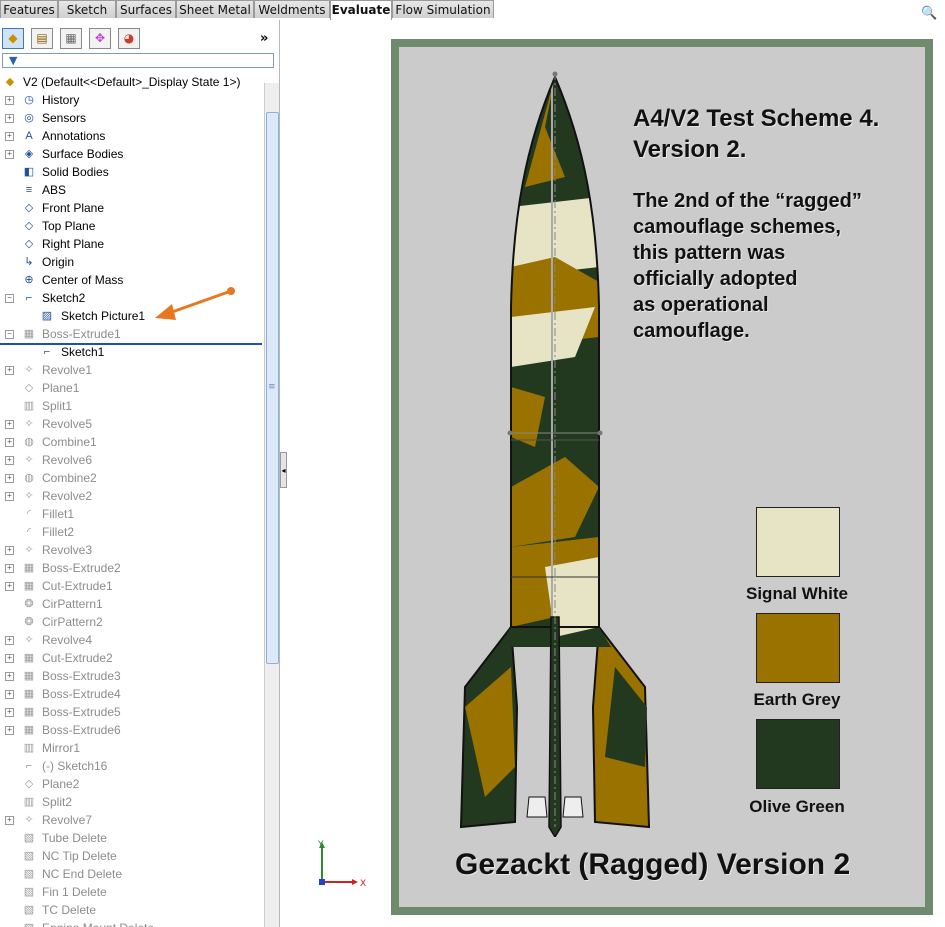  Describe the element at coordinates (29, 280) in the screenshot. I see `center-of-mass-icon: ⊕` at that location.